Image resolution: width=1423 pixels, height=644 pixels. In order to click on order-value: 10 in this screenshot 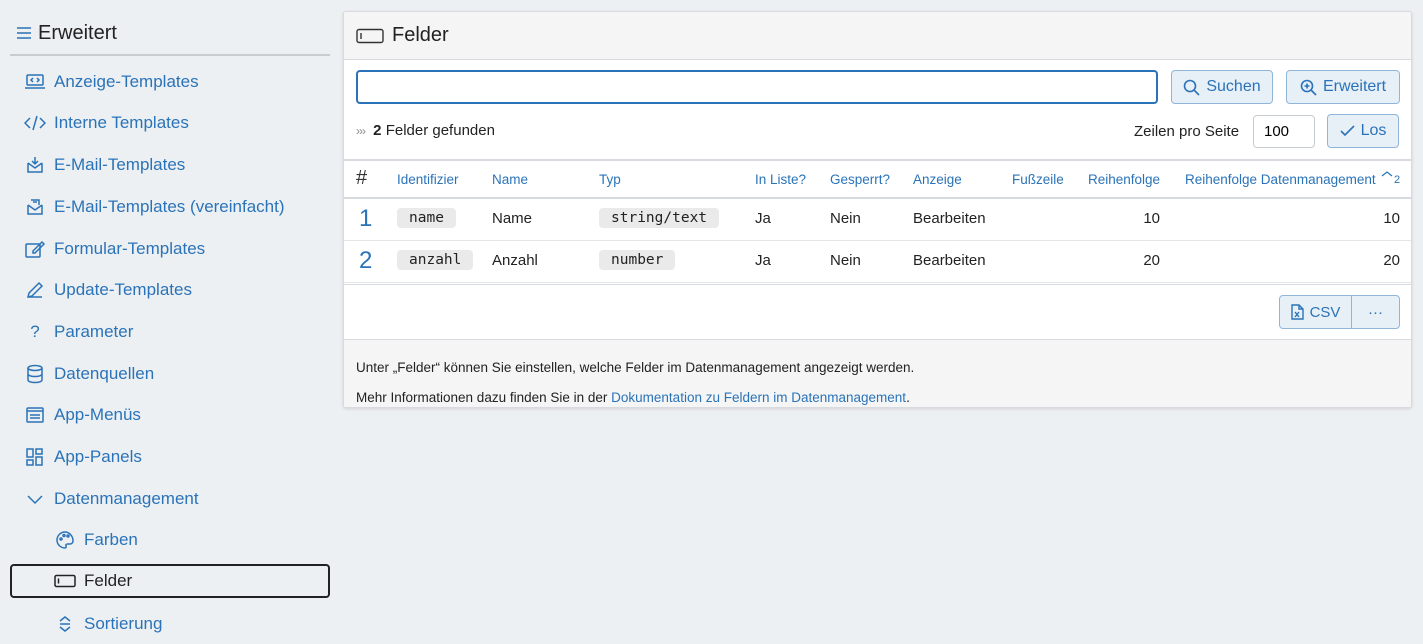, I will do `click(1151, 218)`.